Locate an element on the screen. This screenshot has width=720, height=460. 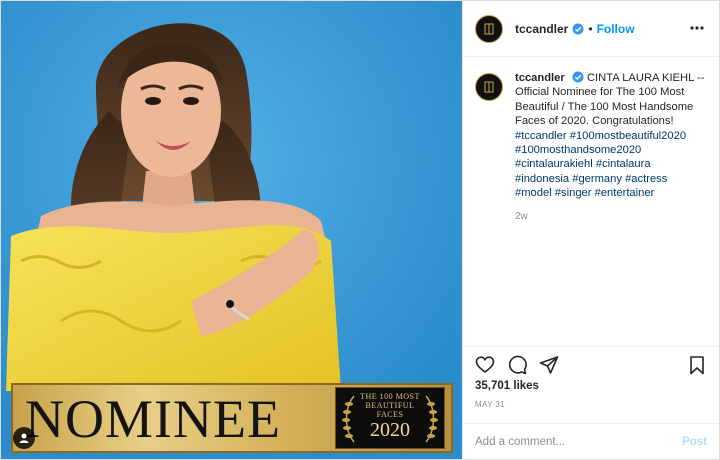
post-header: tccandler • Follow is located at coordinates (591, 29).